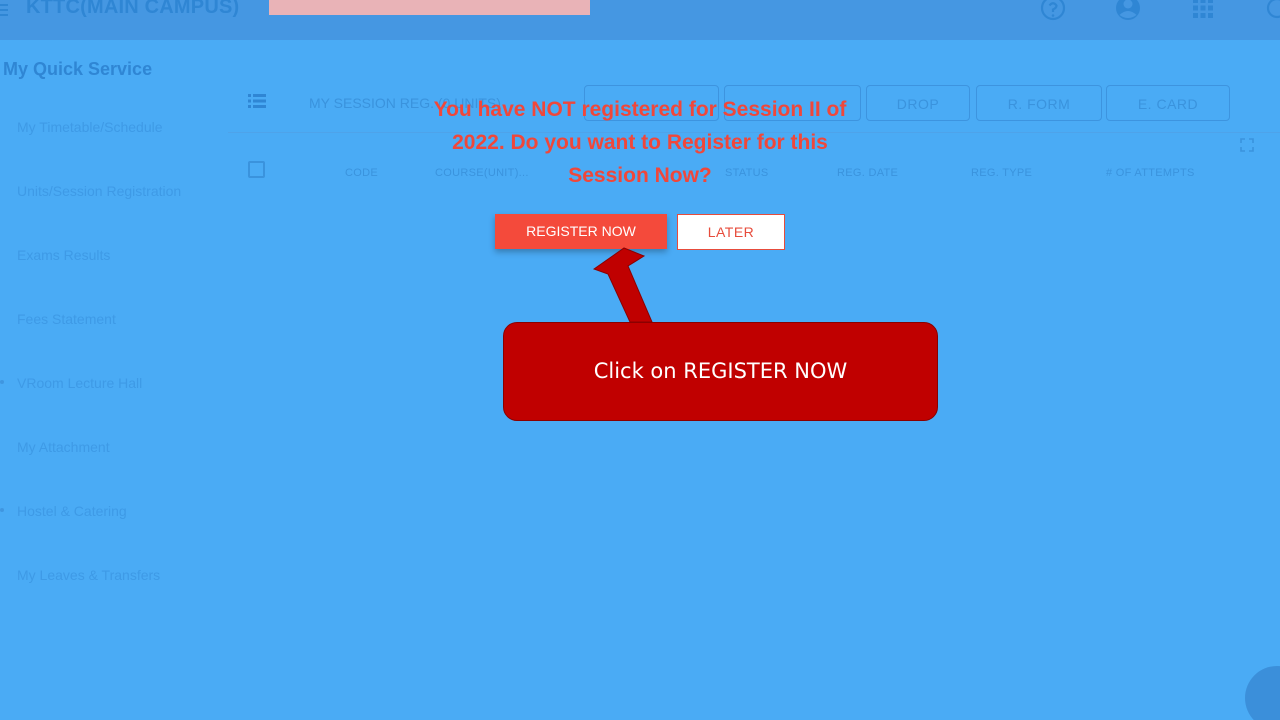 This screenshot has width=1280, height=720. I want to click on app-title: KTTC(MAIN CAMPUS), so click(133, 9).